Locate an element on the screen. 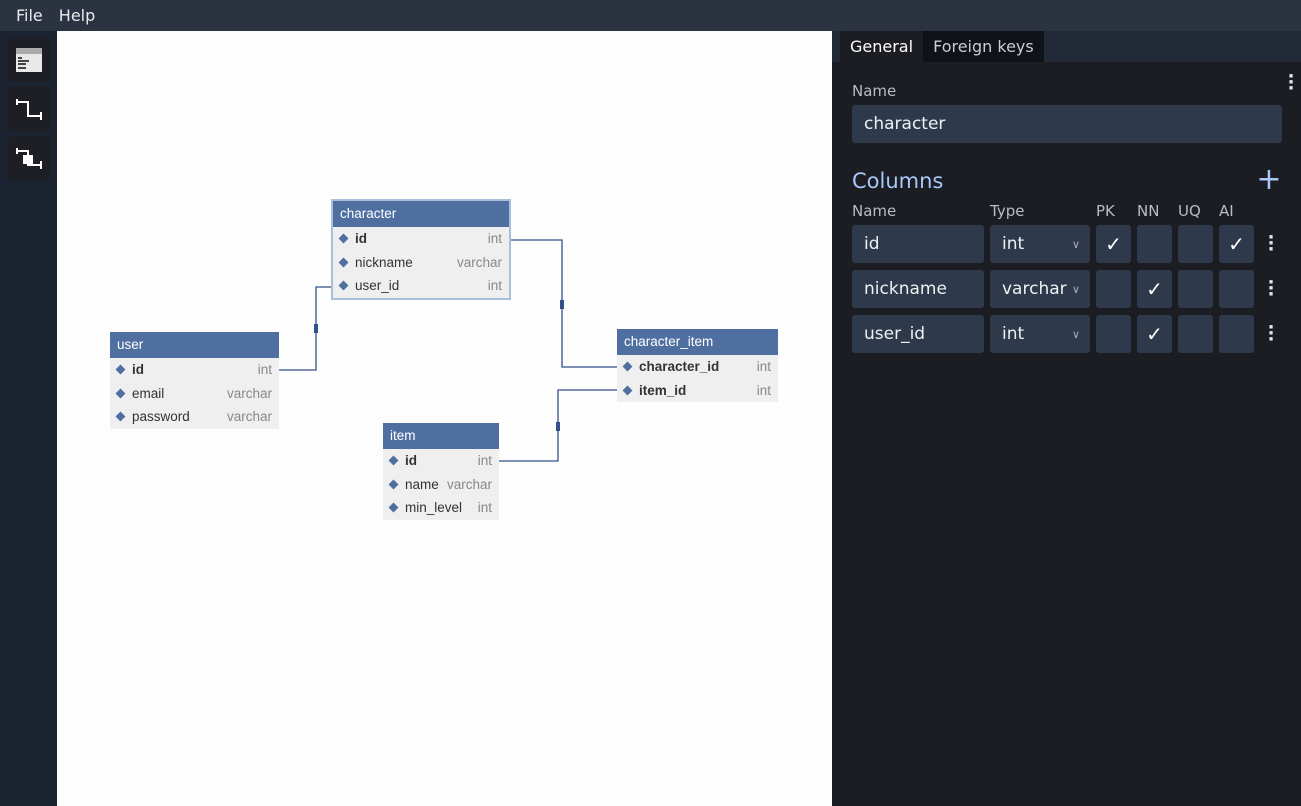  column-type-select: varchar ∨ is located at coordinates (1040, 289).